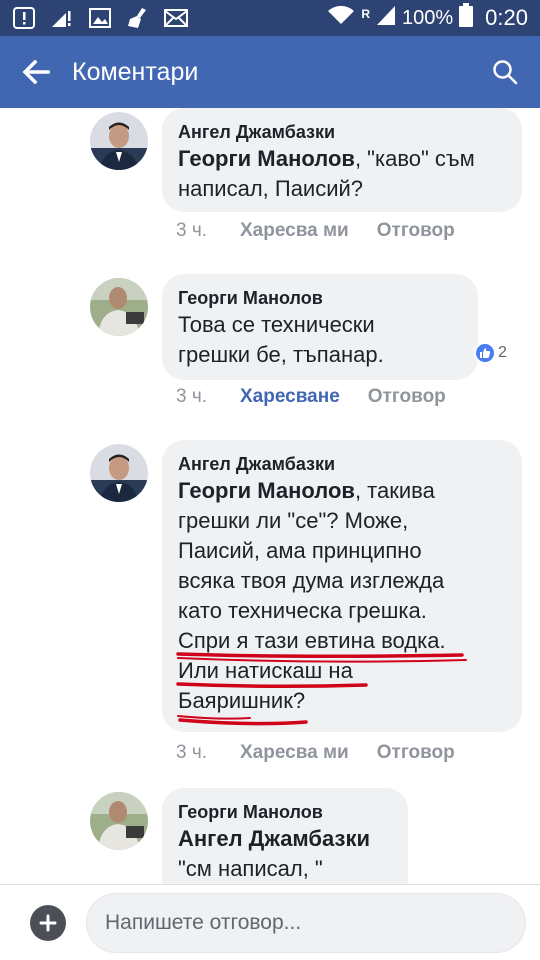 The image size is (540, 960). I want to click on comment-text-line: "см написал, ", so click(250, 868).